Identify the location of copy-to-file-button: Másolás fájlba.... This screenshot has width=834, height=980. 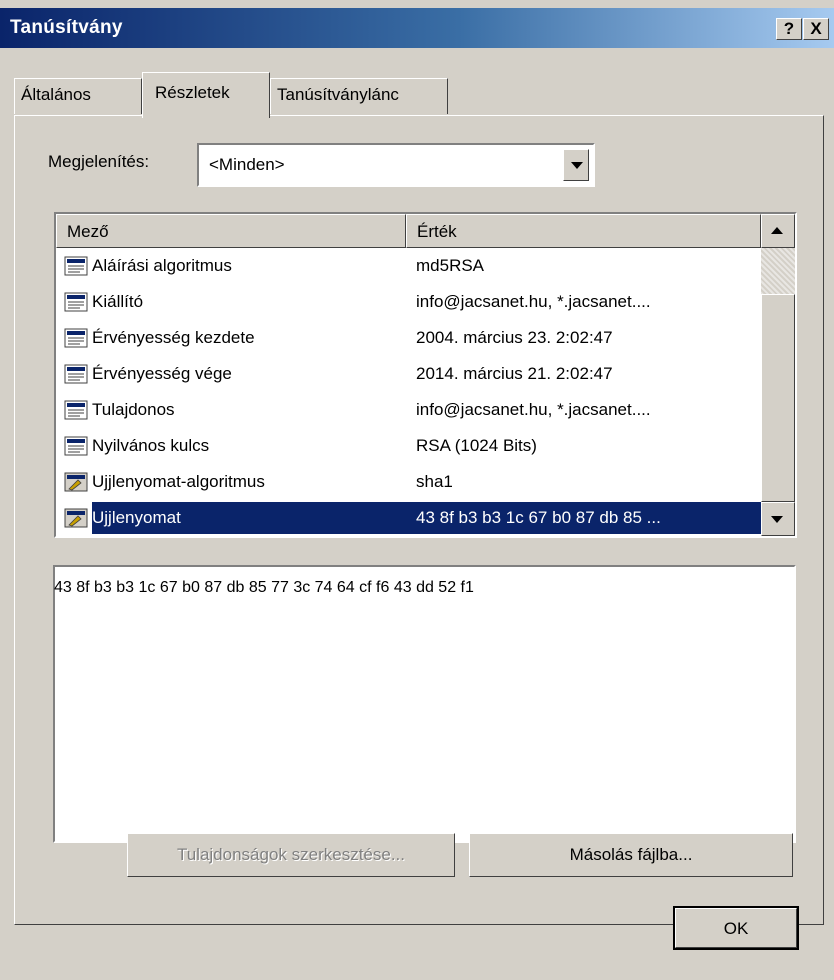
(631, 855).